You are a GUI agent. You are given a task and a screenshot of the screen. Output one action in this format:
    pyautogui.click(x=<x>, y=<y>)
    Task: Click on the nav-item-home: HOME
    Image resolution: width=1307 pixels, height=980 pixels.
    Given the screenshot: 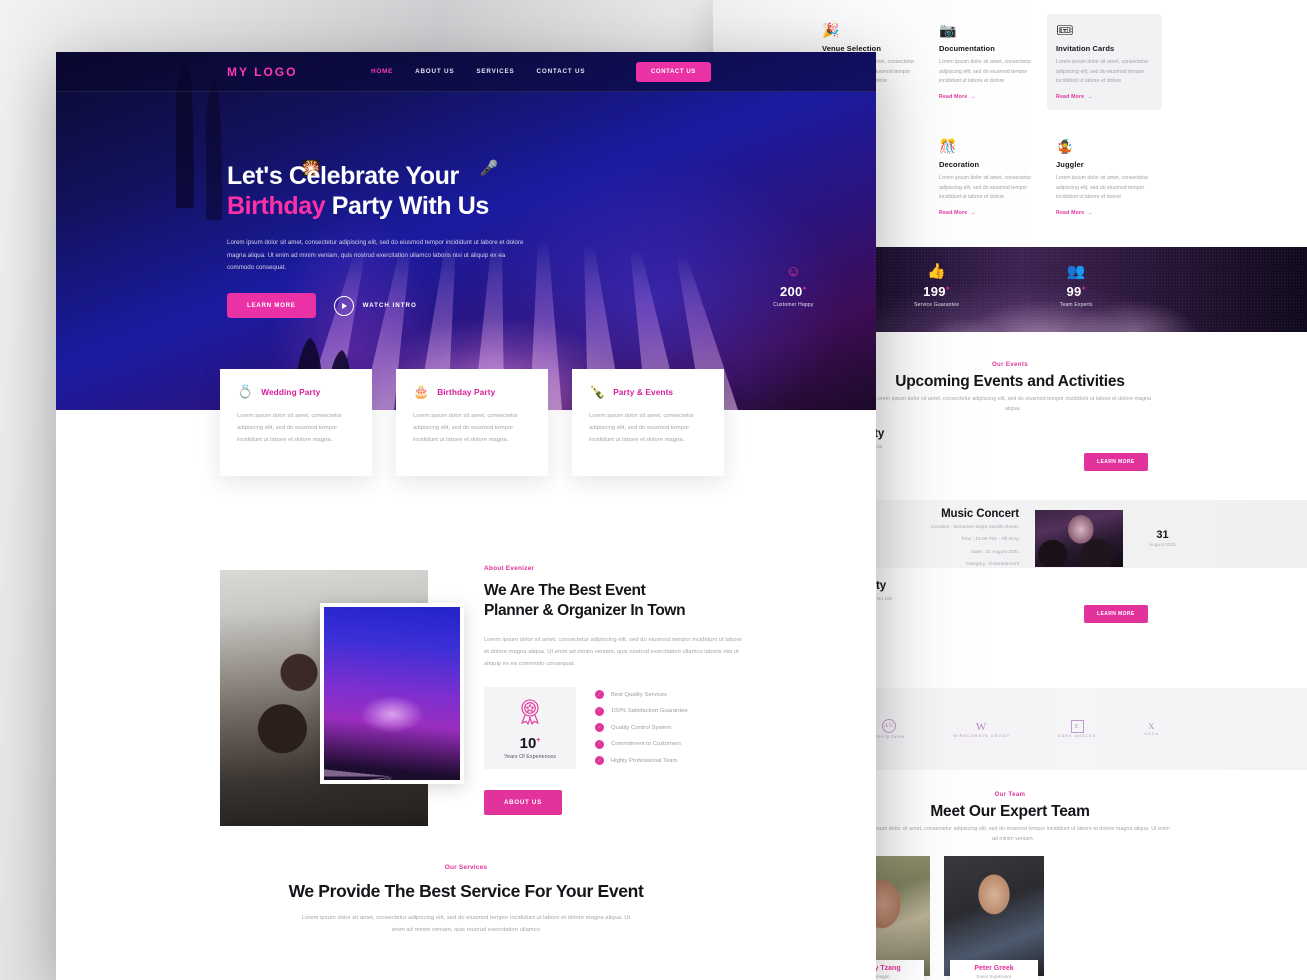 What is the action you would take?
    pyautogui.click(x=382, y=71)
    